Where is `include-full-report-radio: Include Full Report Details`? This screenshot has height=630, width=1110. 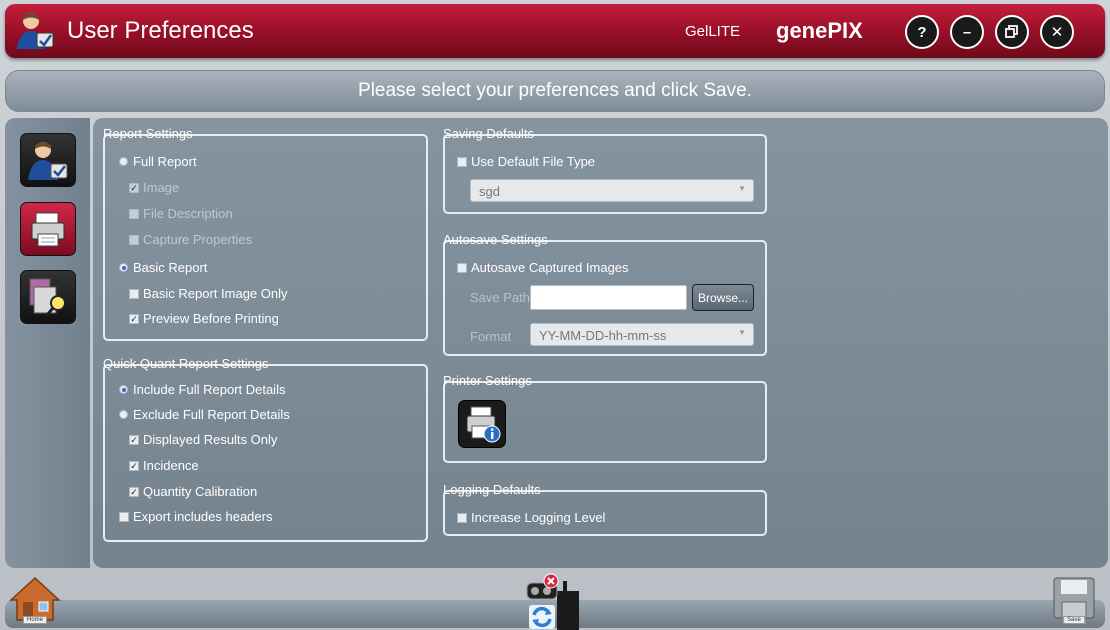 include-full-report-radio: Include Full Report Details is located at coordinates (202, 389).